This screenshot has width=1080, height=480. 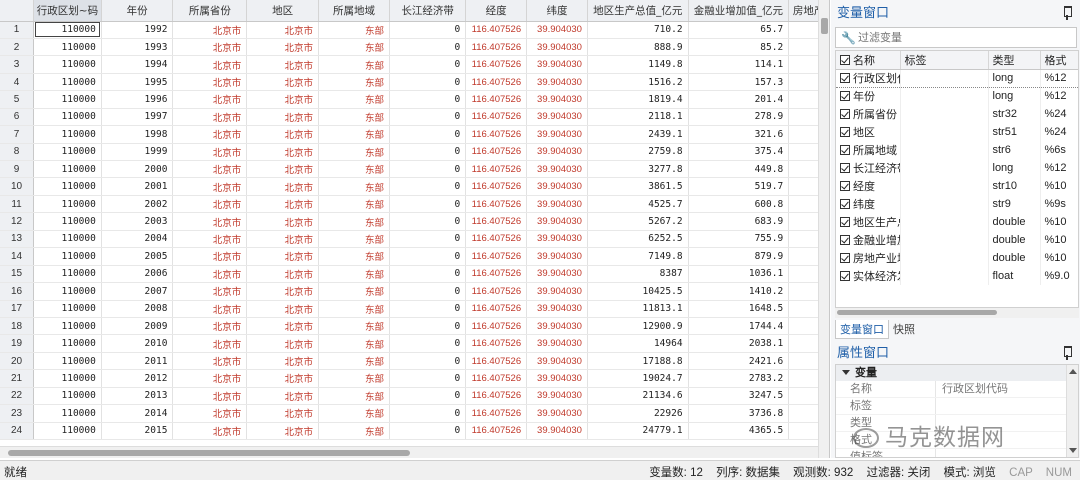 What do you see at coordinates (638, 291) in the screenshot?
I see `cell-gdp: 10425.5` at bounding box center [638, 291].